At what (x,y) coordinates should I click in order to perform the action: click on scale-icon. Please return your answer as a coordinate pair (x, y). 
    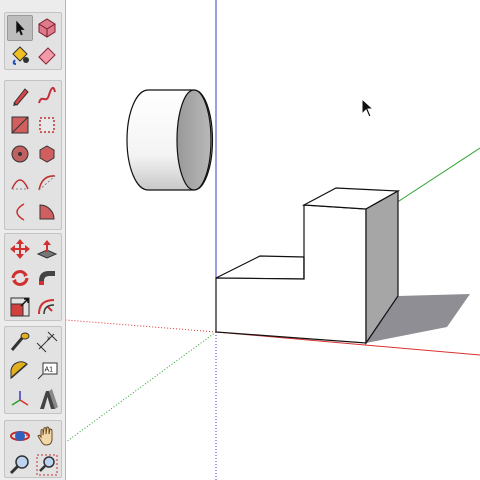
    Looking at the image, I should click on (20, 307).